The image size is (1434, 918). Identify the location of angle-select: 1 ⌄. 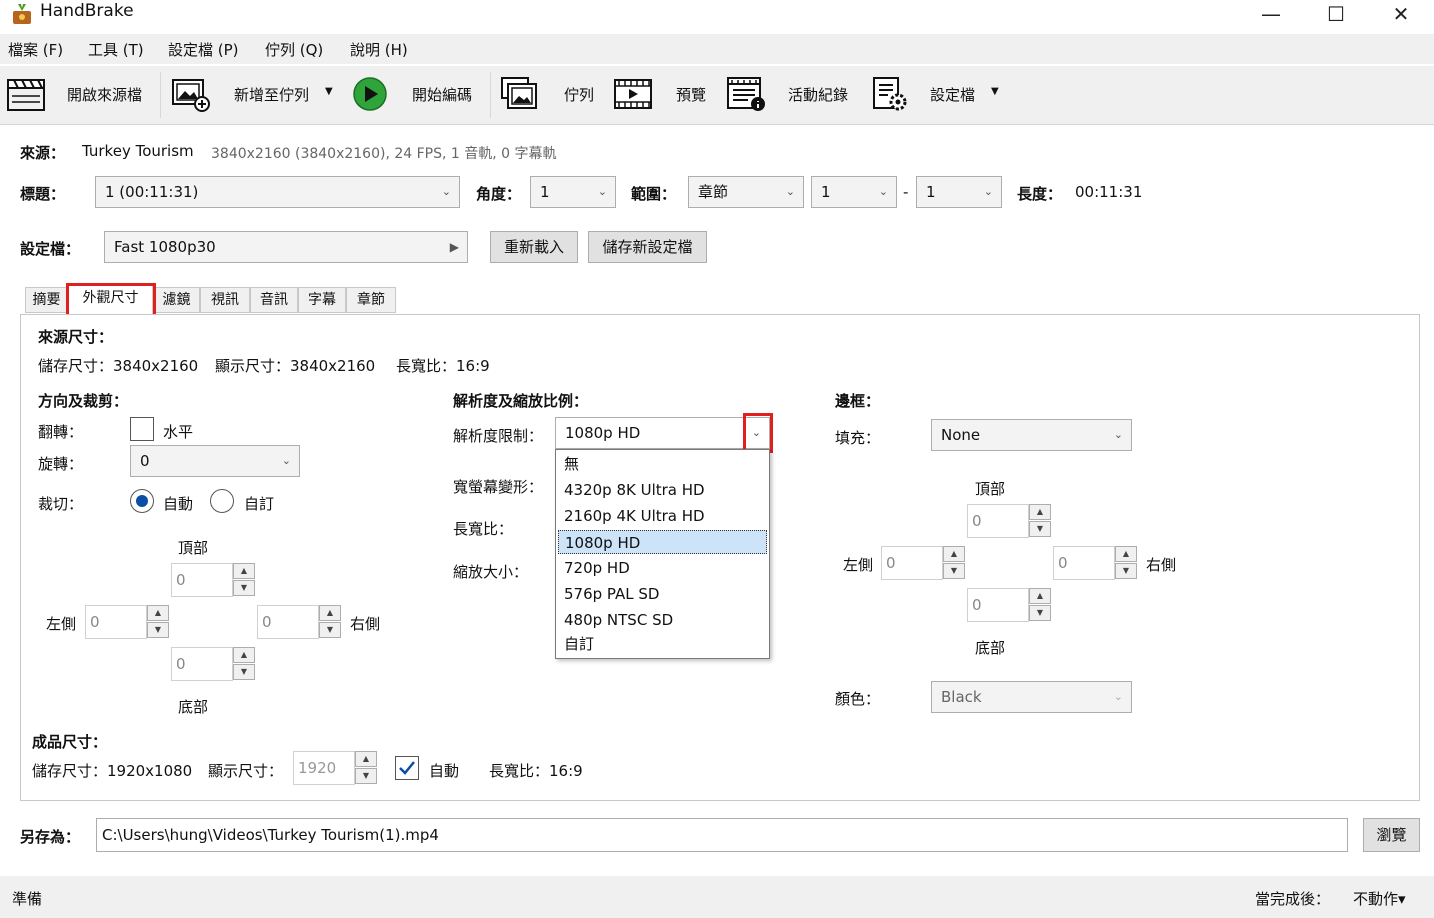
(573, 192).